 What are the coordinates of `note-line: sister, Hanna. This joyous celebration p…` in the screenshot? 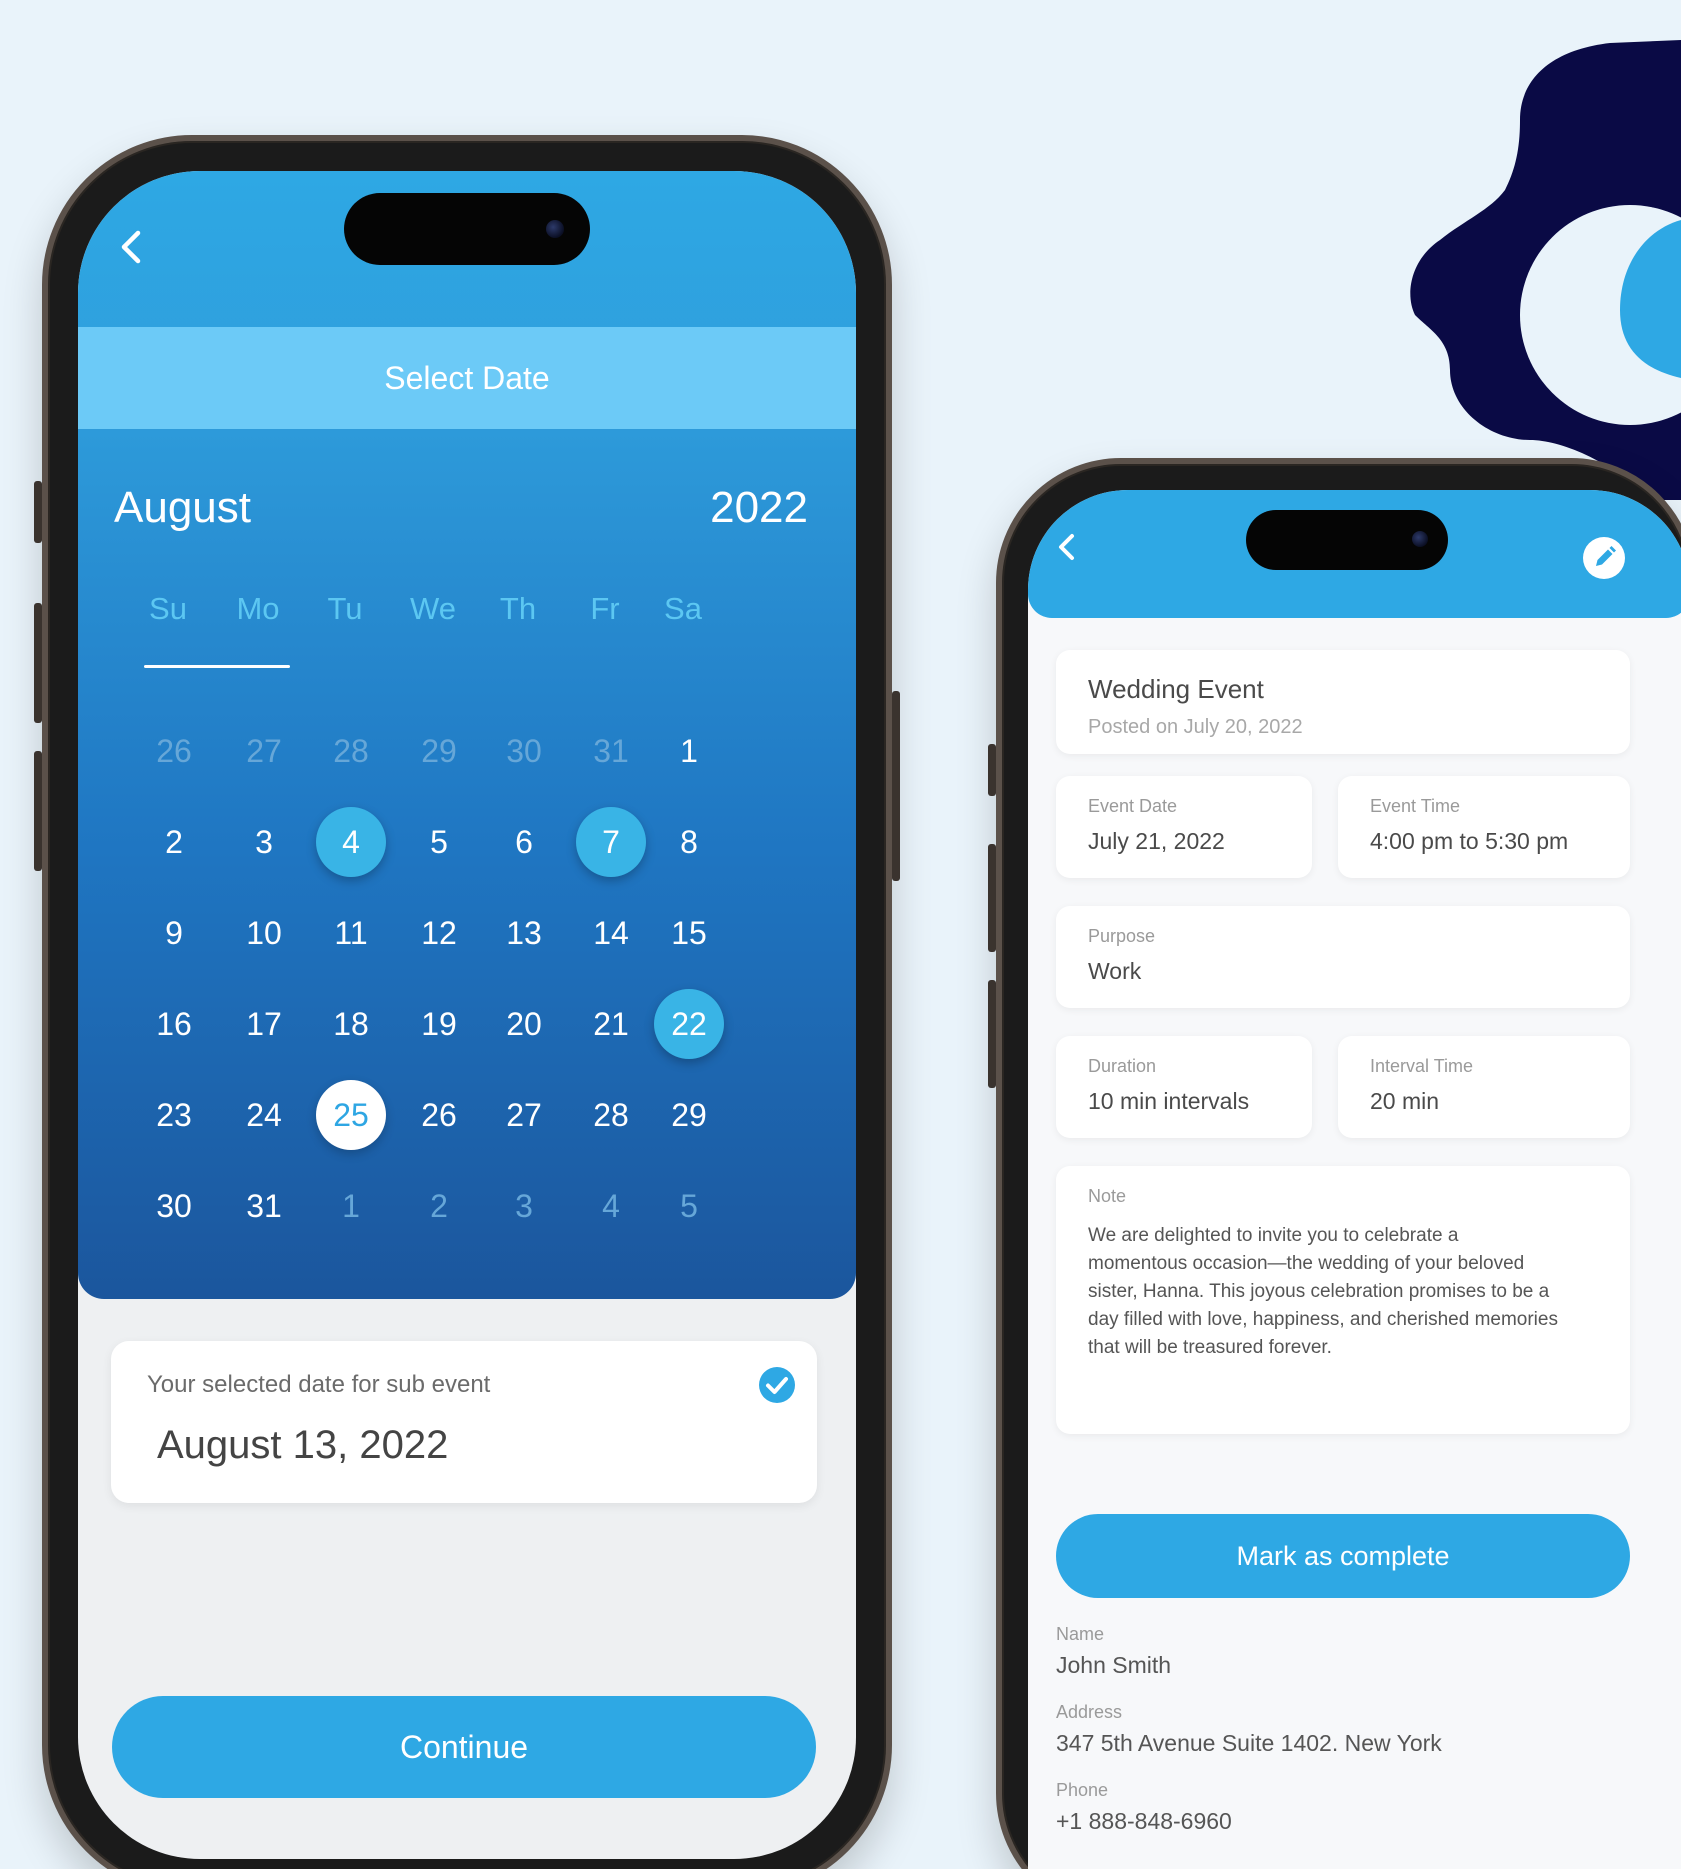 It's located at (1319, 1291).